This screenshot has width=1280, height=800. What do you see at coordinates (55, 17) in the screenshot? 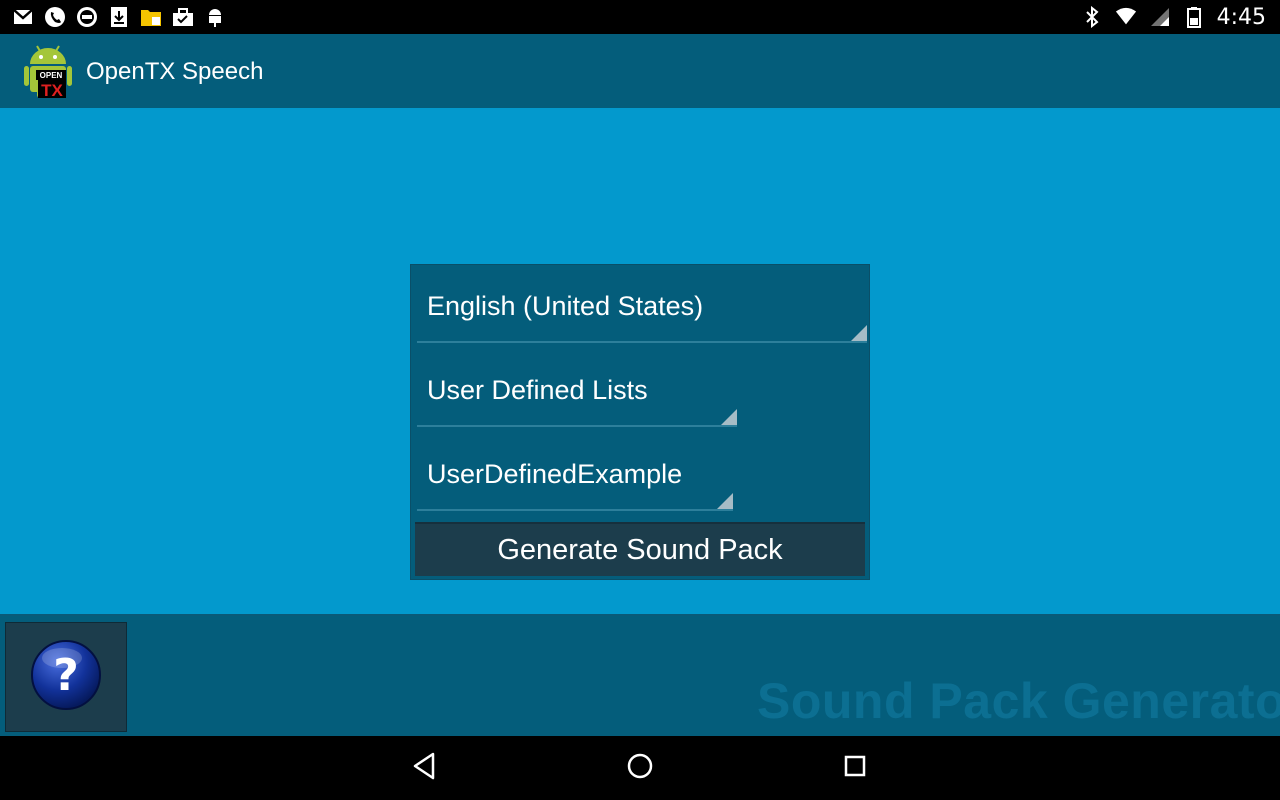
I see `phone-icon` at bounding box center [55, 17].